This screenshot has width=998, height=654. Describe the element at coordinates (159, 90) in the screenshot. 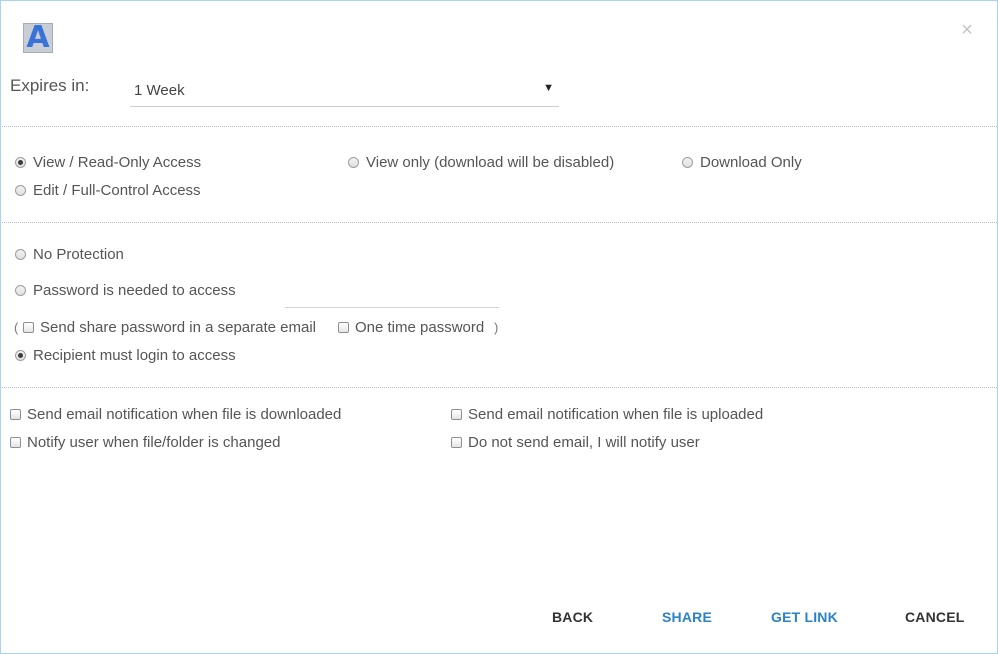

I see `expires-selected-value: 1 Week` at that location.